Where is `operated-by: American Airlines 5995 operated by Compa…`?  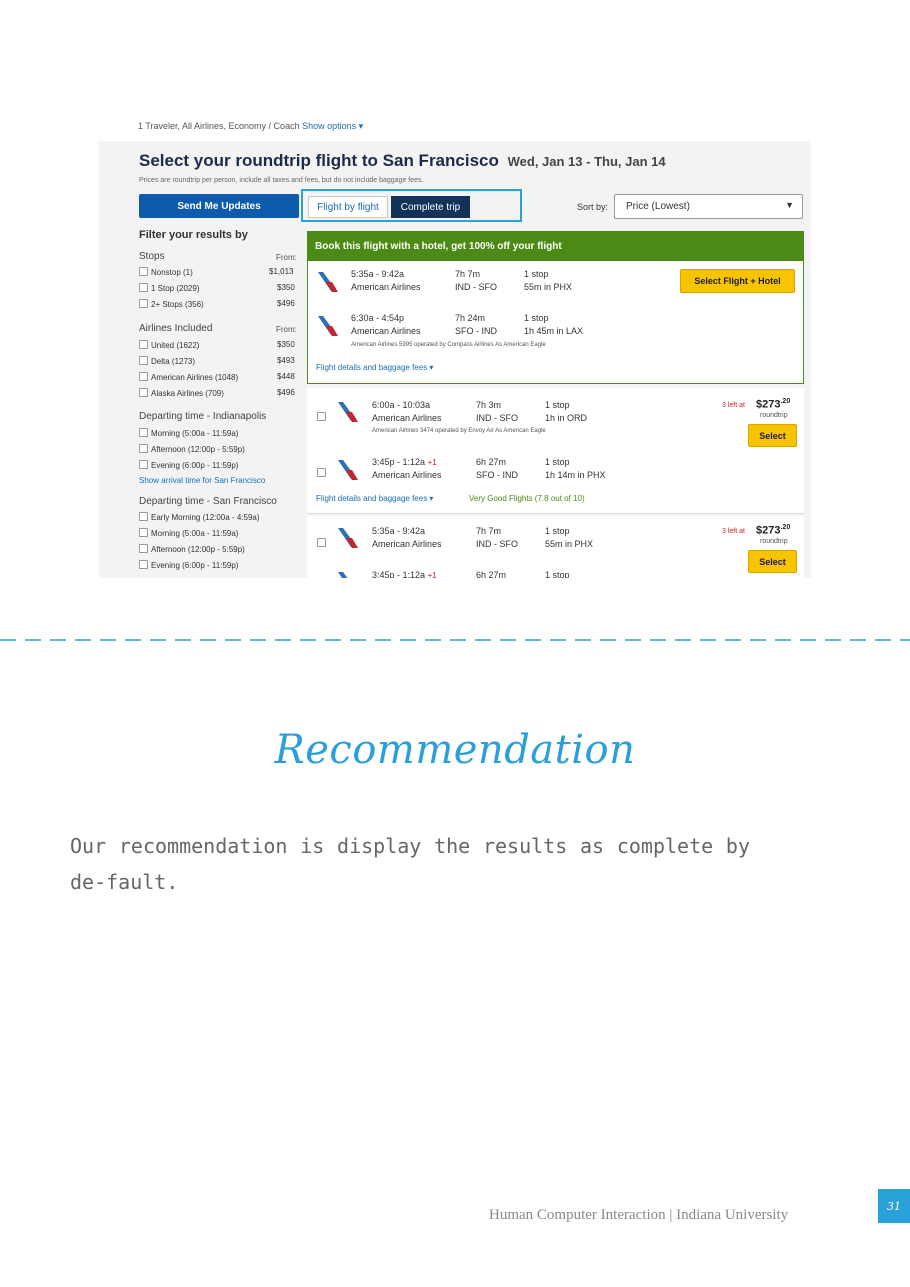
operated-by: American Airlines 5995 operated by Compa… is located at coordinates (448, 345).